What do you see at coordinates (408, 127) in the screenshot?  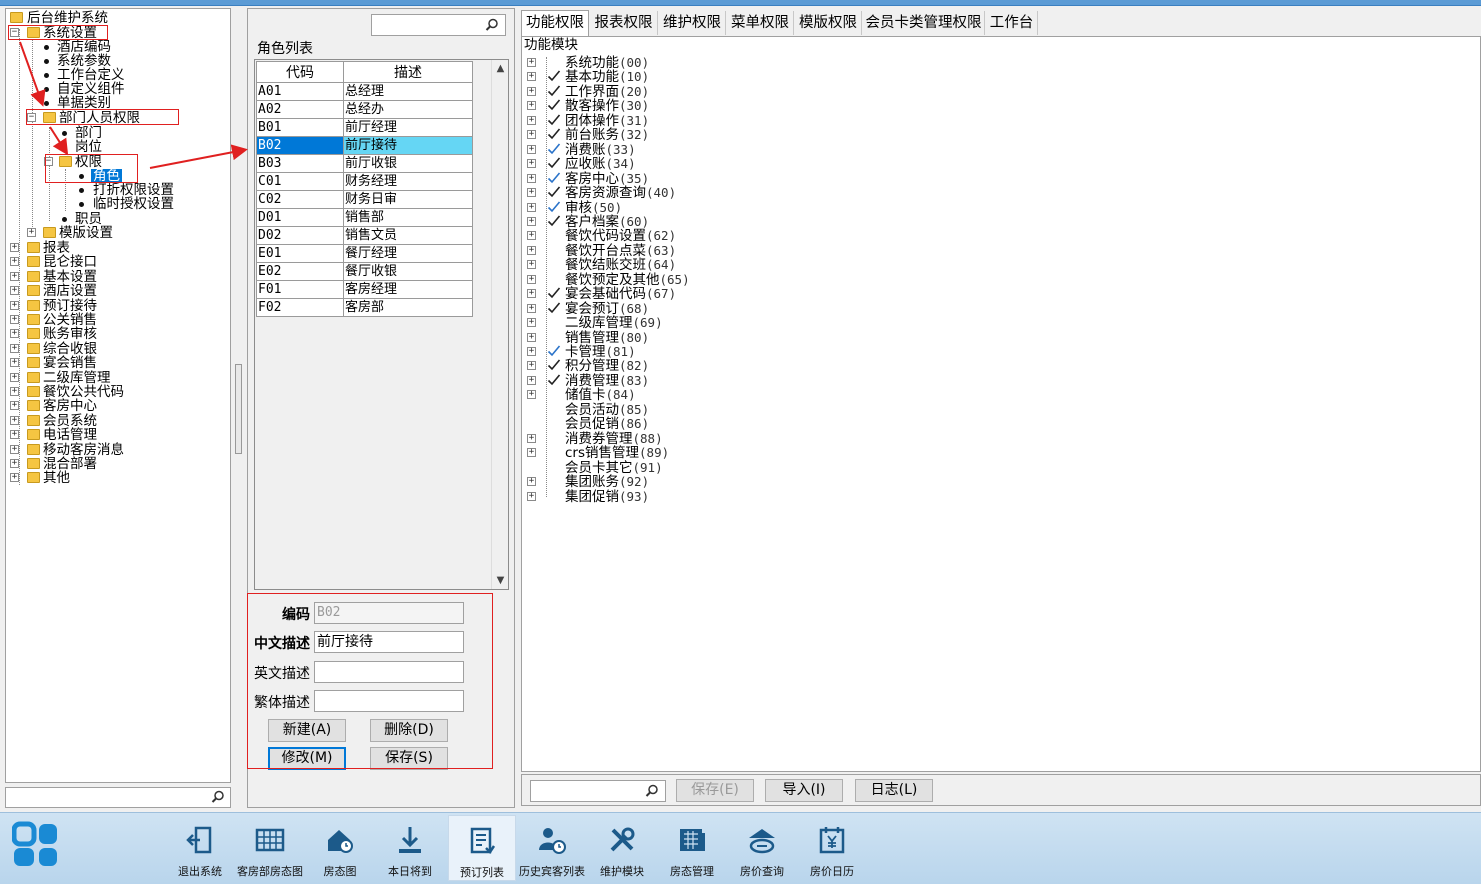 I see `role-desc-cell: 前厅经理` at bounding box center [408, 127].